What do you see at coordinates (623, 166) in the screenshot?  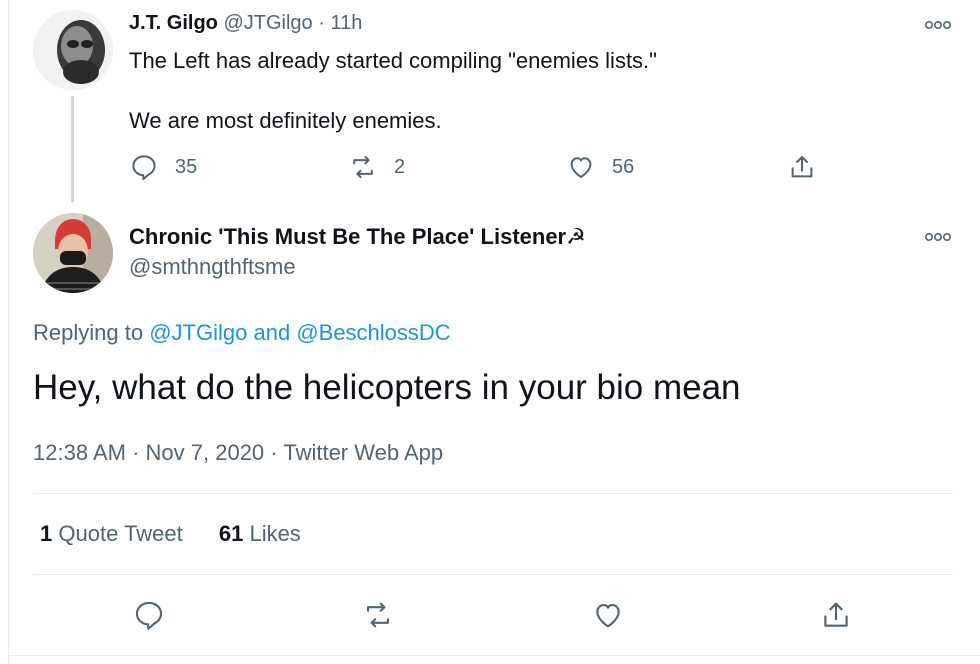 I see `like-count: 56` at bounding box center [623, 166].